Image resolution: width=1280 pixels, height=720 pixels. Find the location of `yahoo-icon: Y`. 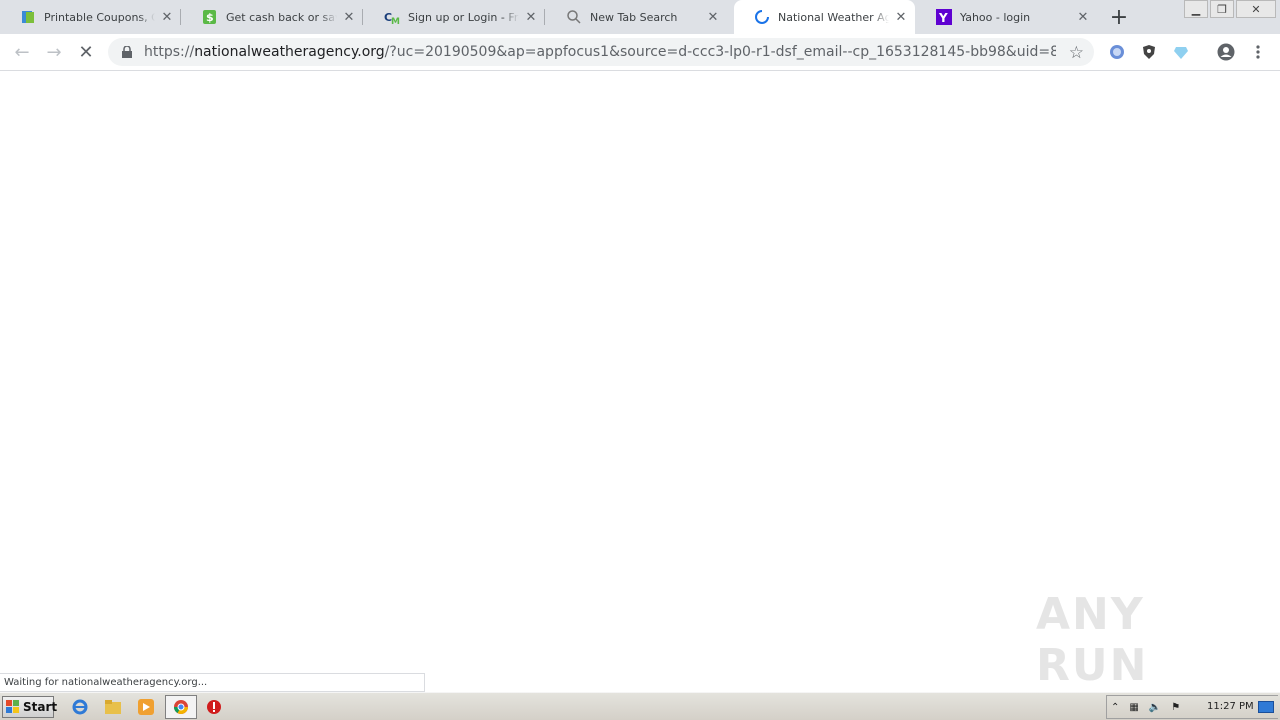

yahoo-icon: Y is located at coordinates (944, 17).